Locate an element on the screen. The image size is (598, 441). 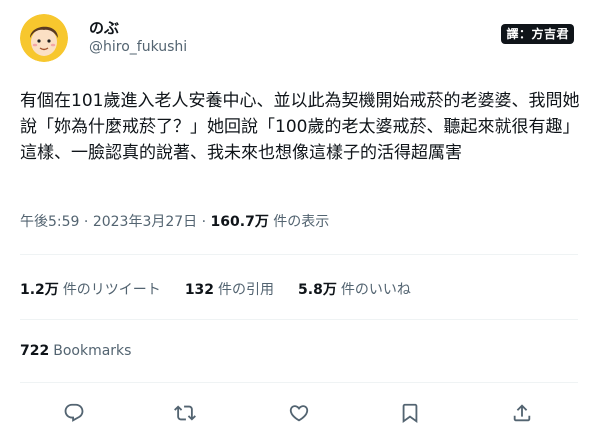
user-handle: @hiro_fukushi is located at coordinates (138, 47).